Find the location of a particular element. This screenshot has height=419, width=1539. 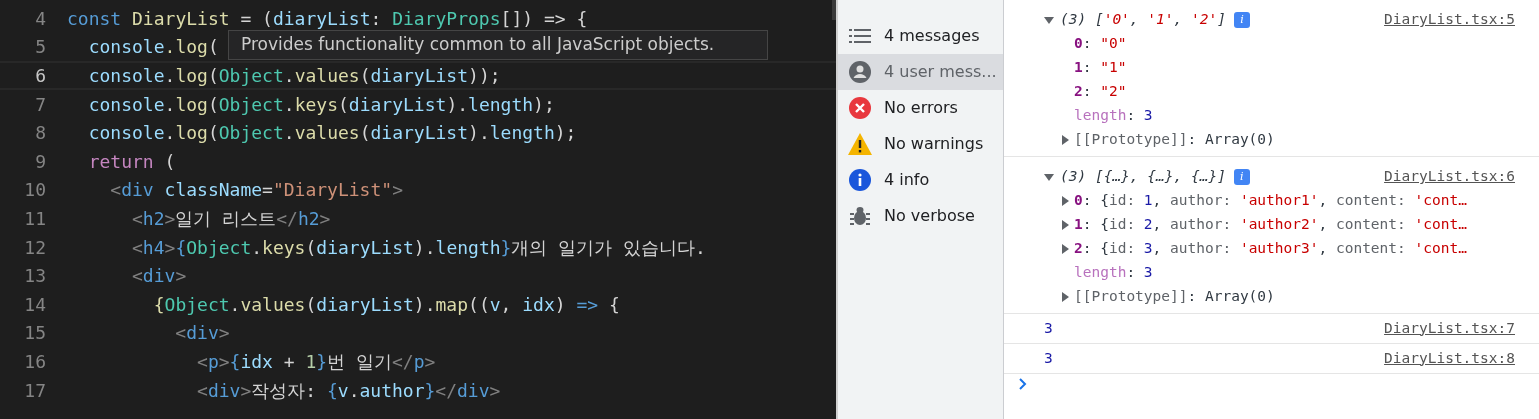

log-summary: (3) ['0', '1', '2'] is located at coordinates (1143, 20).